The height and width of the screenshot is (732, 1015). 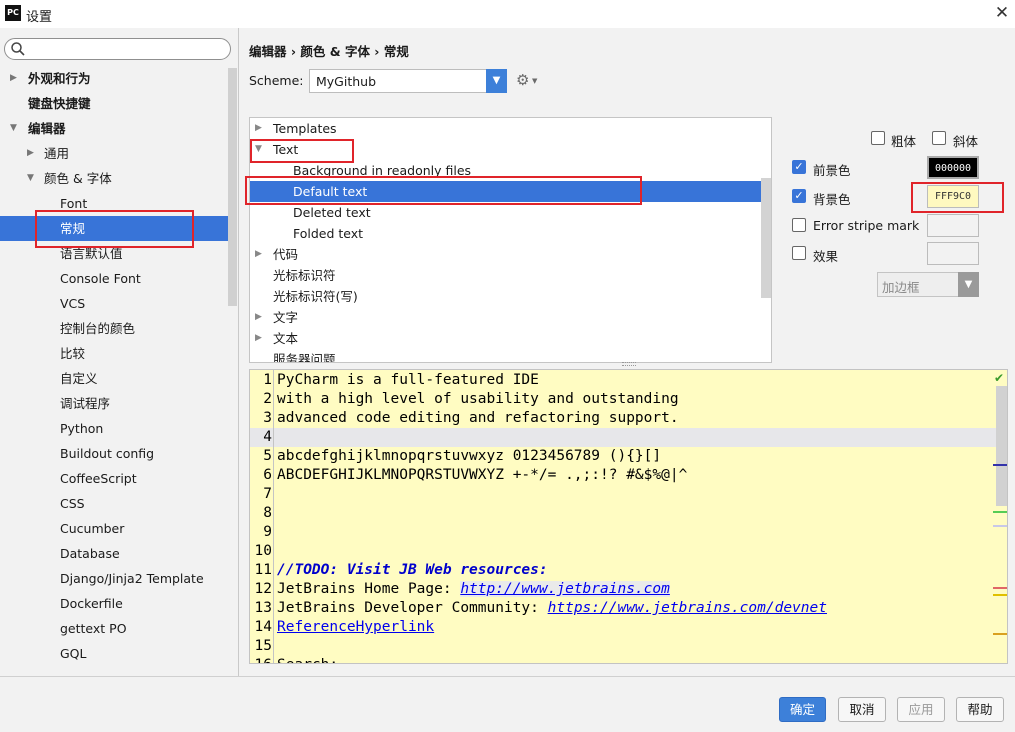 I want to click on sidebar-item-font: Font, so click(x=73, y=203).